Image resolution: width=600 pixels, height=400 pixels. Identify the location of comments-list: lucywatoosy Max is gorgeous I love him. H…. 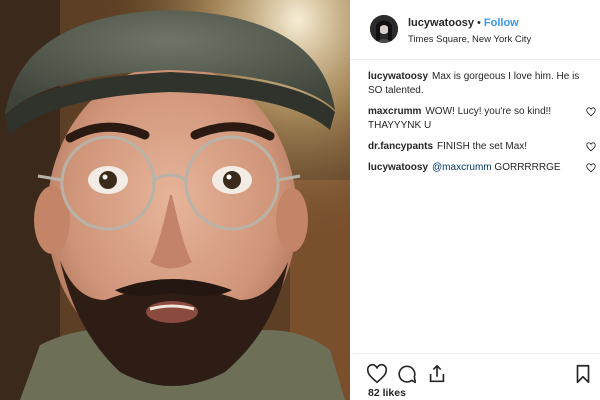
(482, 126).